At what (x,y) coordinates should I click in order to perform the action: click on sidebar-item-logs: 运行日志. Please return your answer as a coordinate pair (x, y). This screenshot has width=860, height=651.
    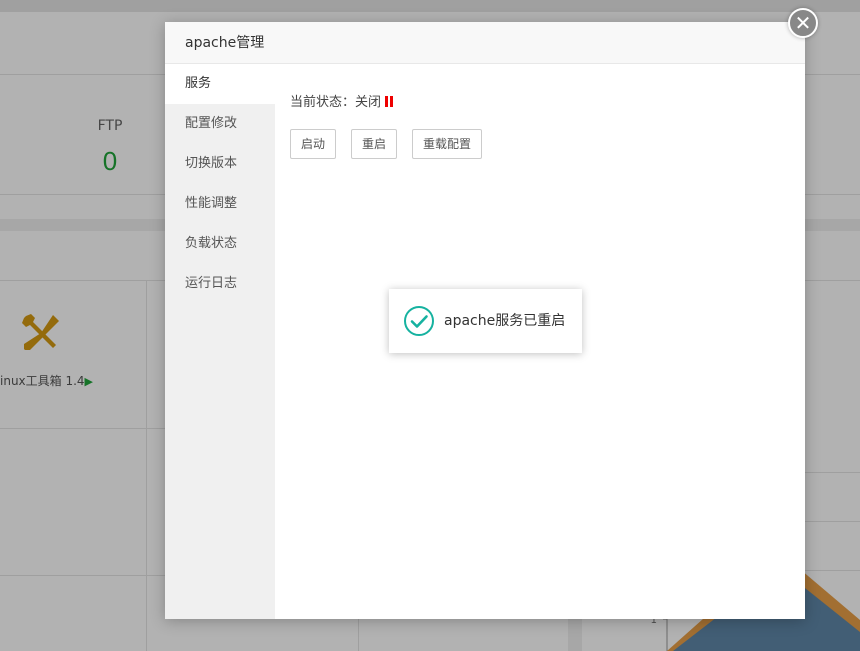
    Looking at the image, I should click on (220, 284).